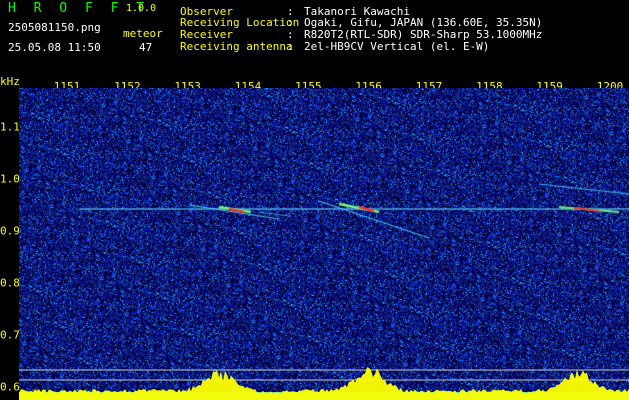  What do you see at coordinates (10, 127) in the screenshot?
I see `y-tick-label: 1.1` at bounding box center [10, 127].